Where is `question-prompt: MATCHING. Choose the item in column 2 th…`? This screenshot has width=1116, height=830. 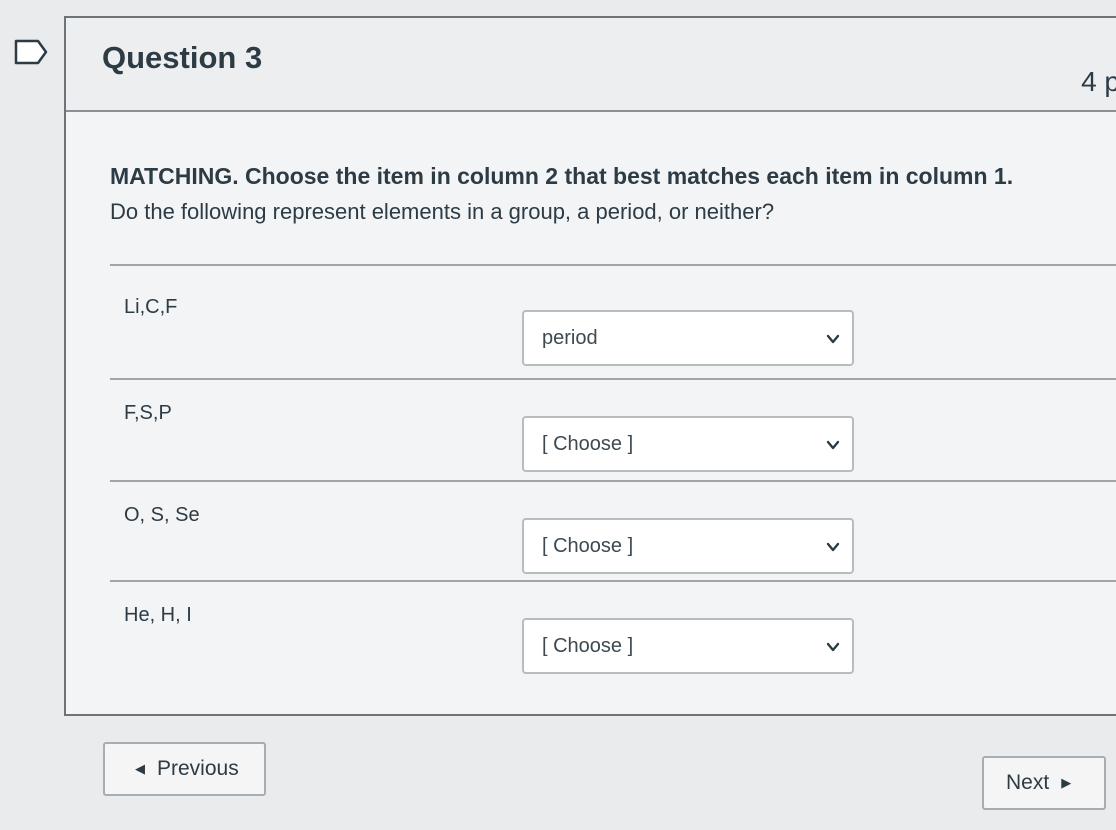 question-prompt: MATCHING. Choose the item in column 2 th… is located at coordinates (561, 194).